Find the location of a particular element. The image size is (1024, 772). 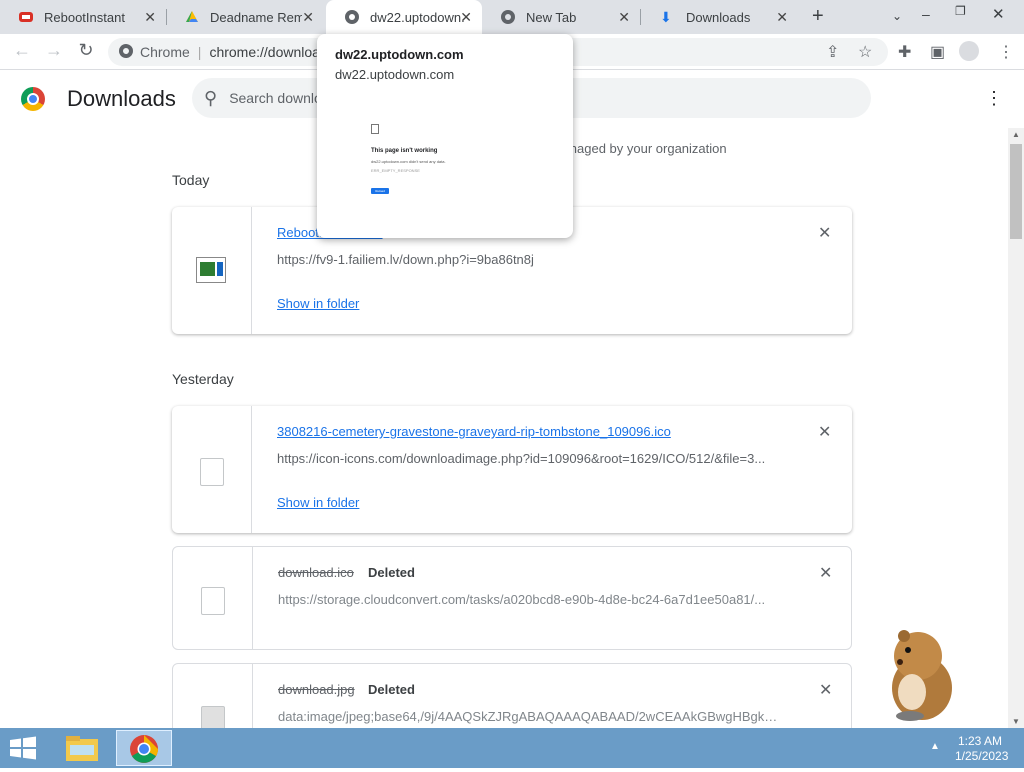

restore-button: ❐ is located at coordinates (960, 11).